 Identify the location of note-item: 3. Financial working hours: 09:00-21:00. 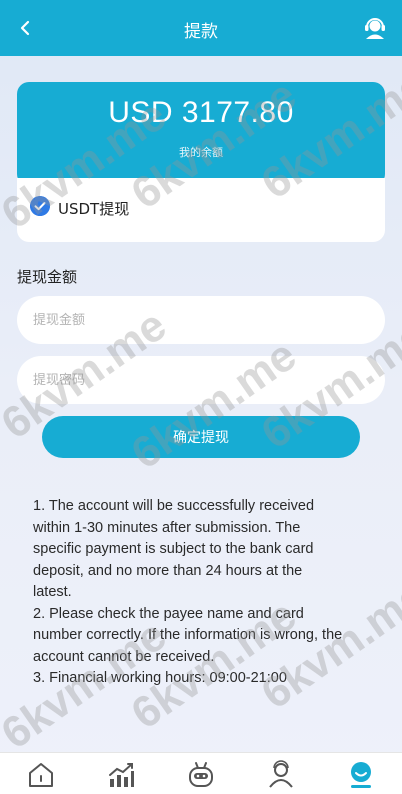
(160, 678).